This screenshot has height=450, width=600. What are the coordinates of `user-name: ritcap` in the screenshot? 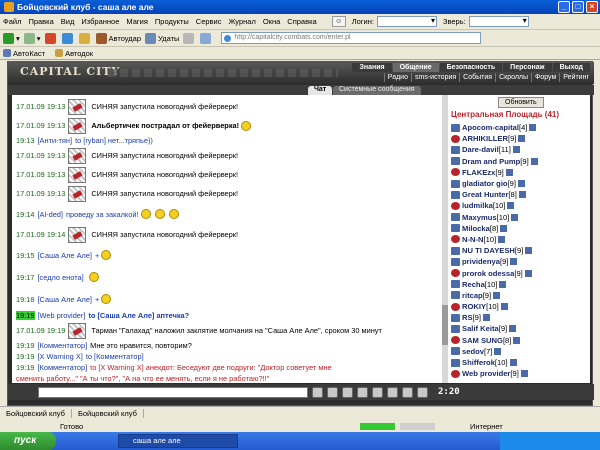 It's located at (472, 295).